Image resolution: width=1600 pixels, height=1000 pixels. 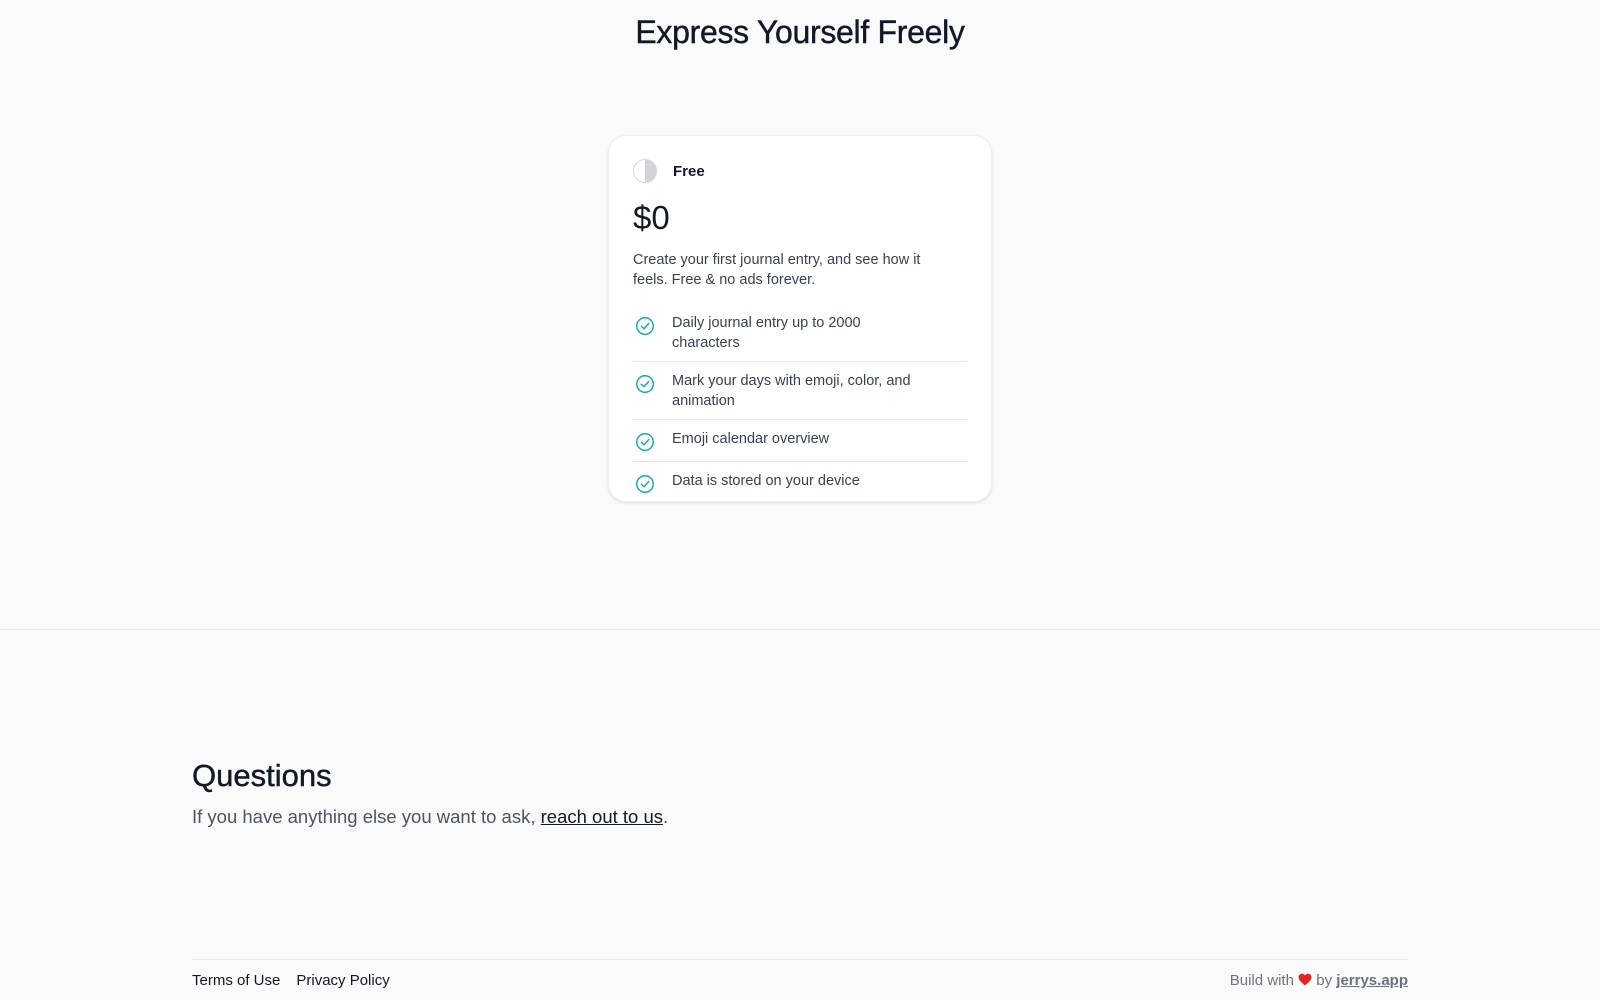 I want to click on reach-out-link: reach out to us, so click(x=602, y=816).